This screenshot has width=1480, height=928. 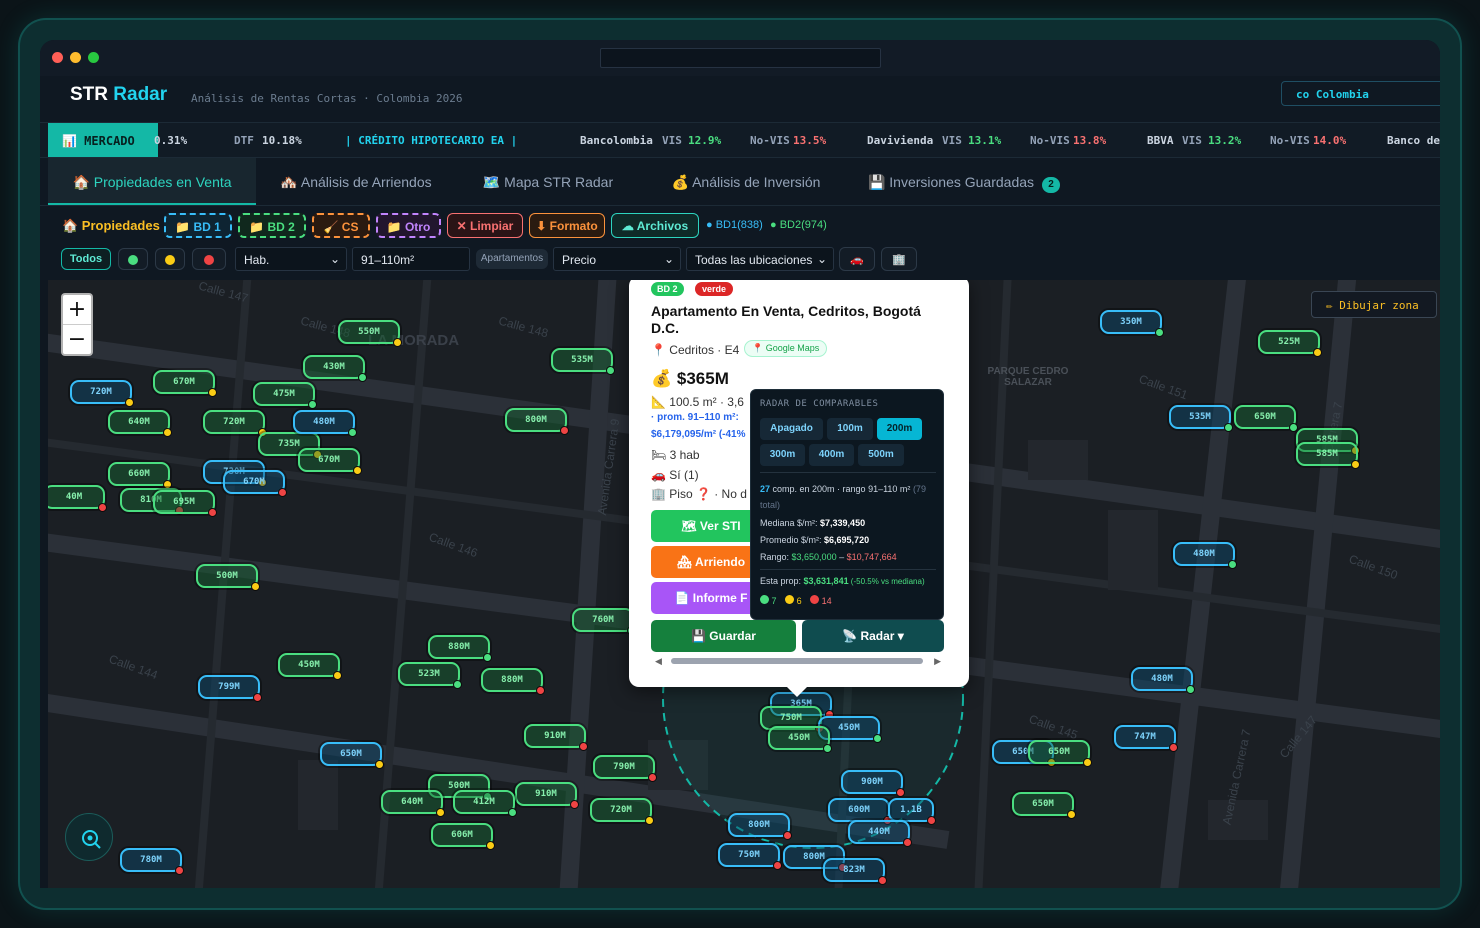 I want to click on google-maps-link: 📍 Google Maps, so click(x=786, y=348).